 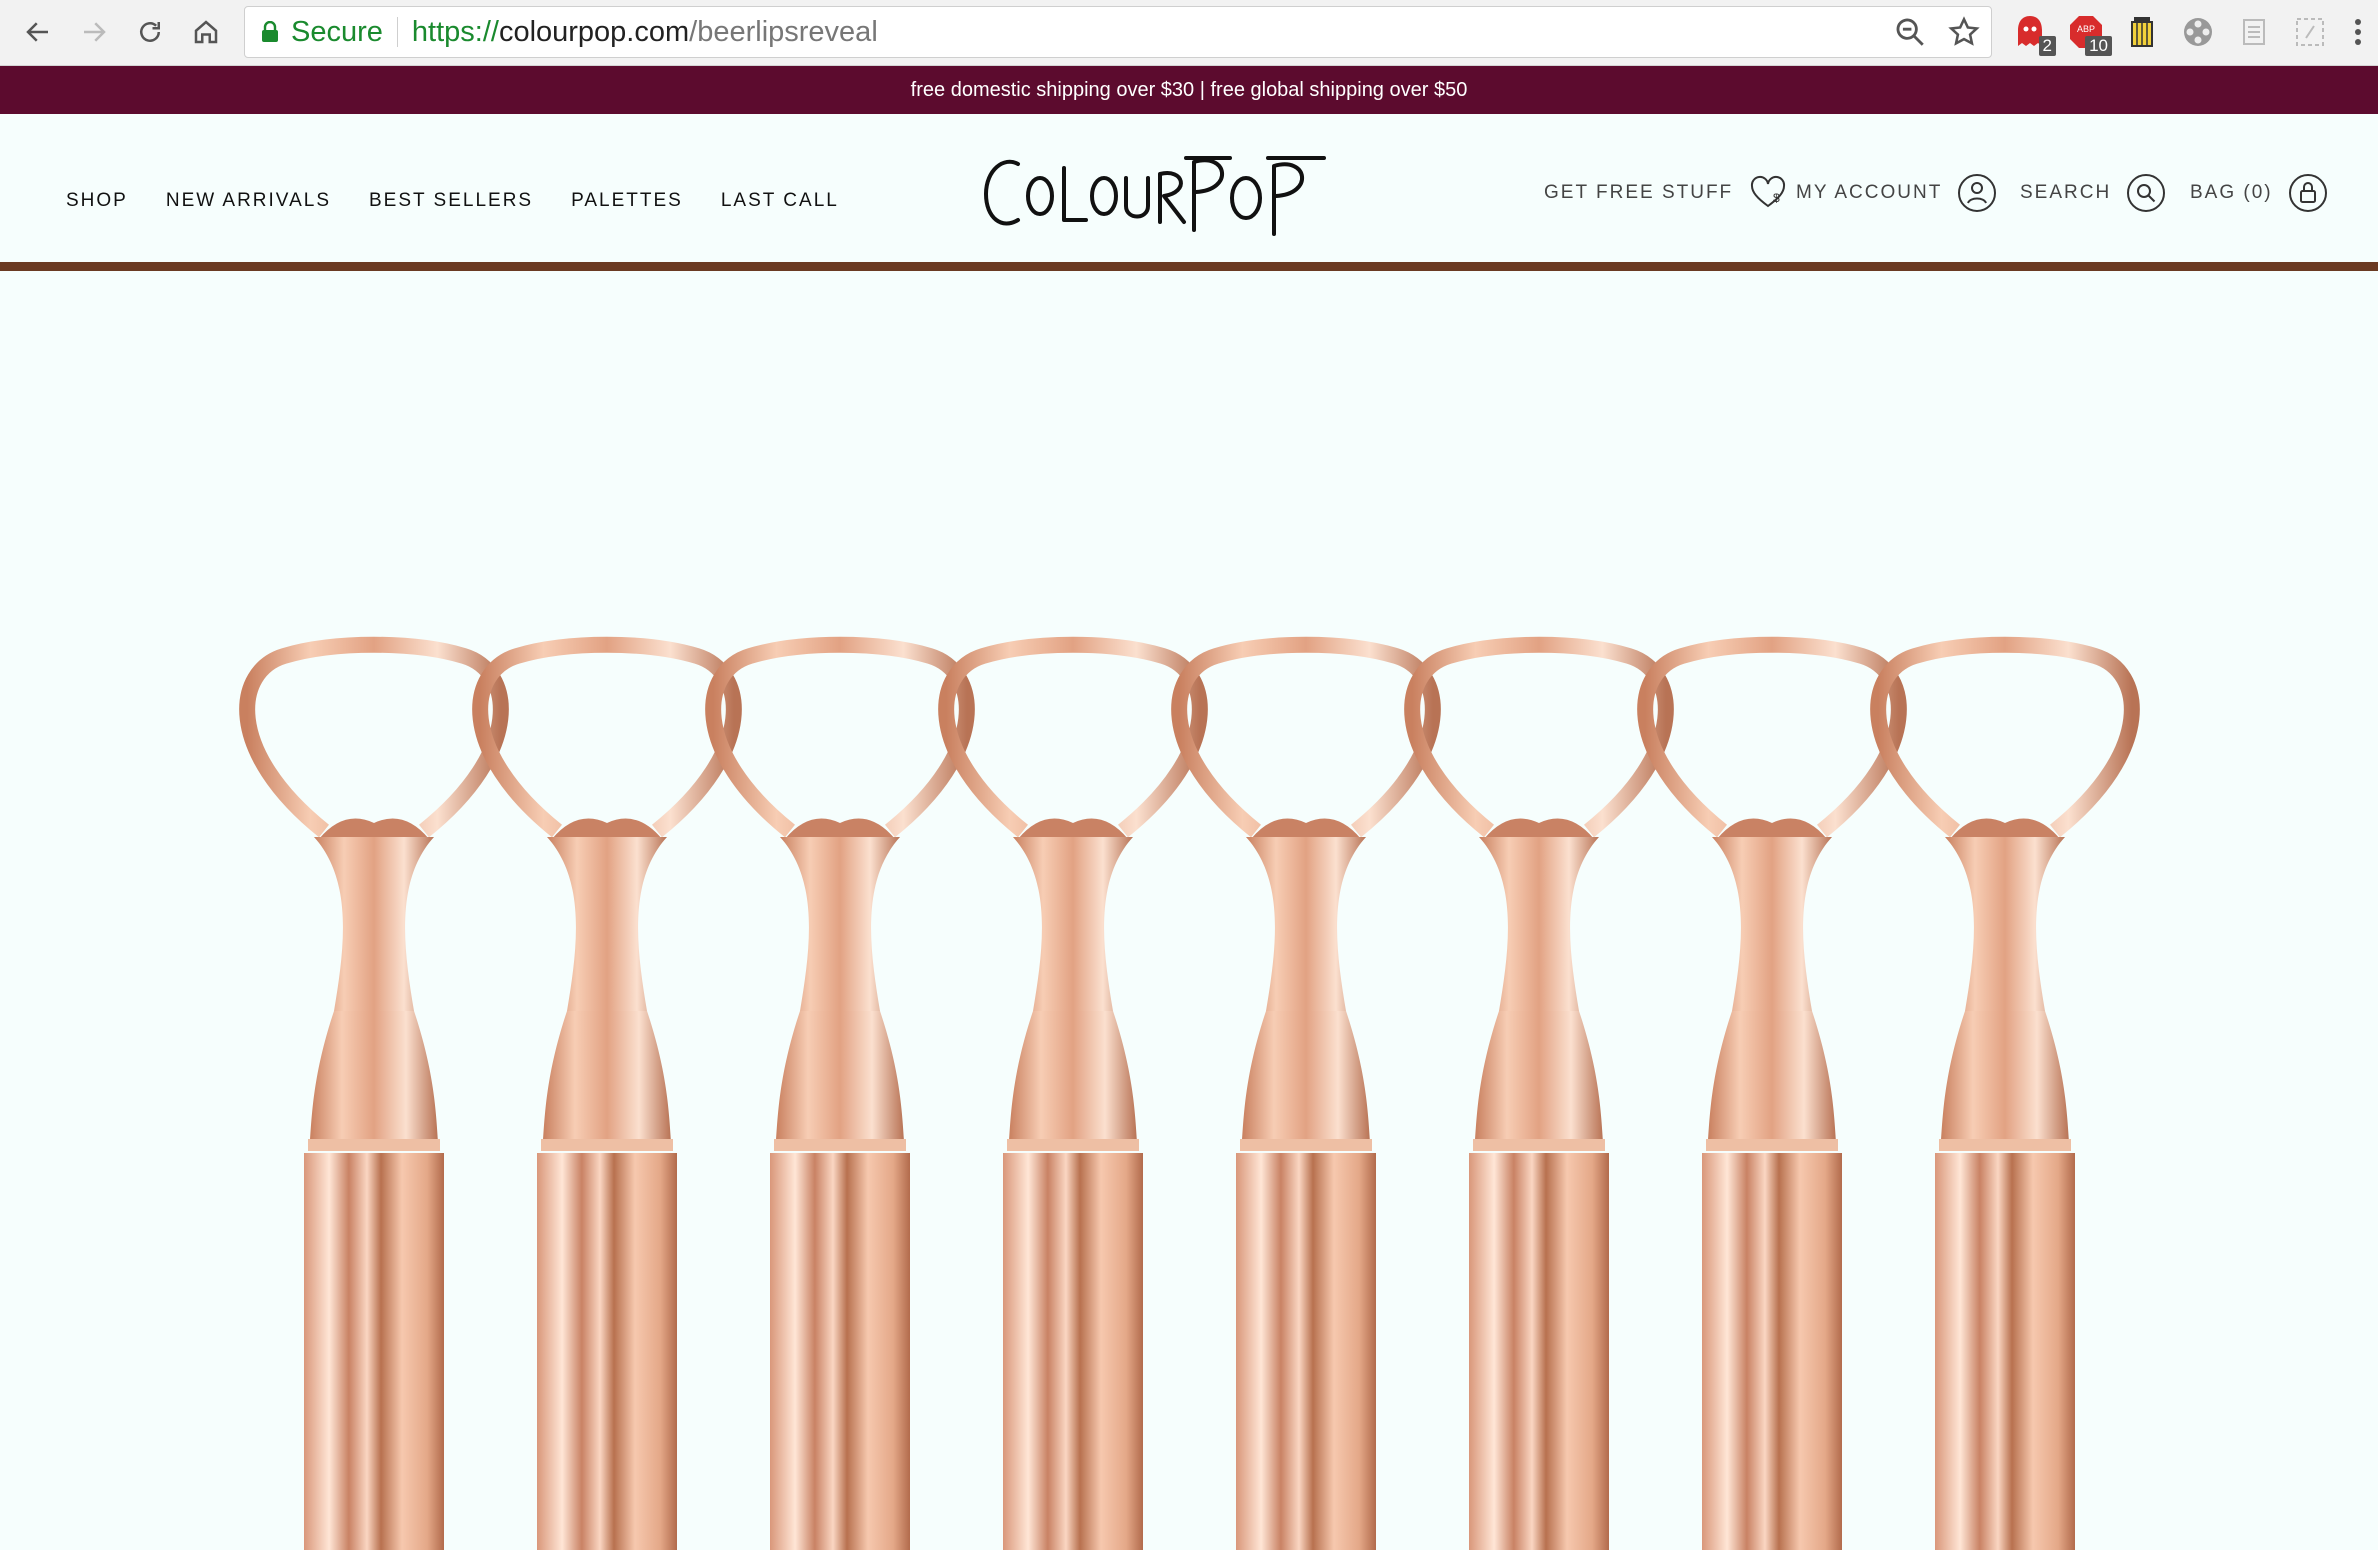 I want to click on colourpop-logo, so click(x=1168, y=194).